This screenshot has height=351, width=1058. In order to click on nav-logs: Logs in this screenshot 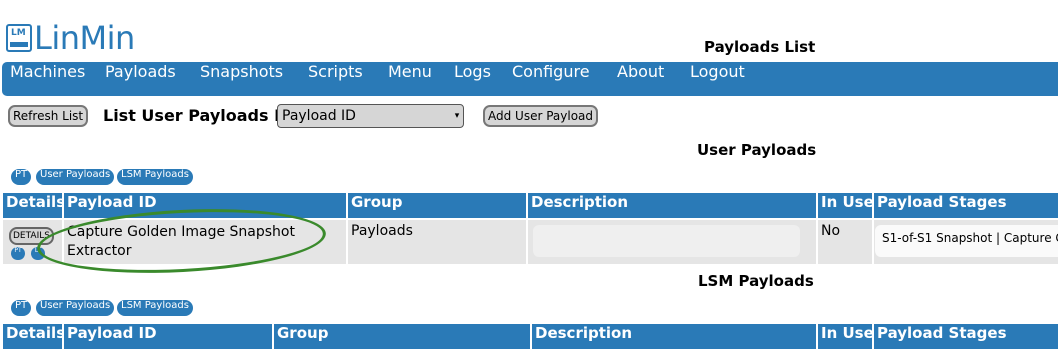, I will do `click(472, 79)`.